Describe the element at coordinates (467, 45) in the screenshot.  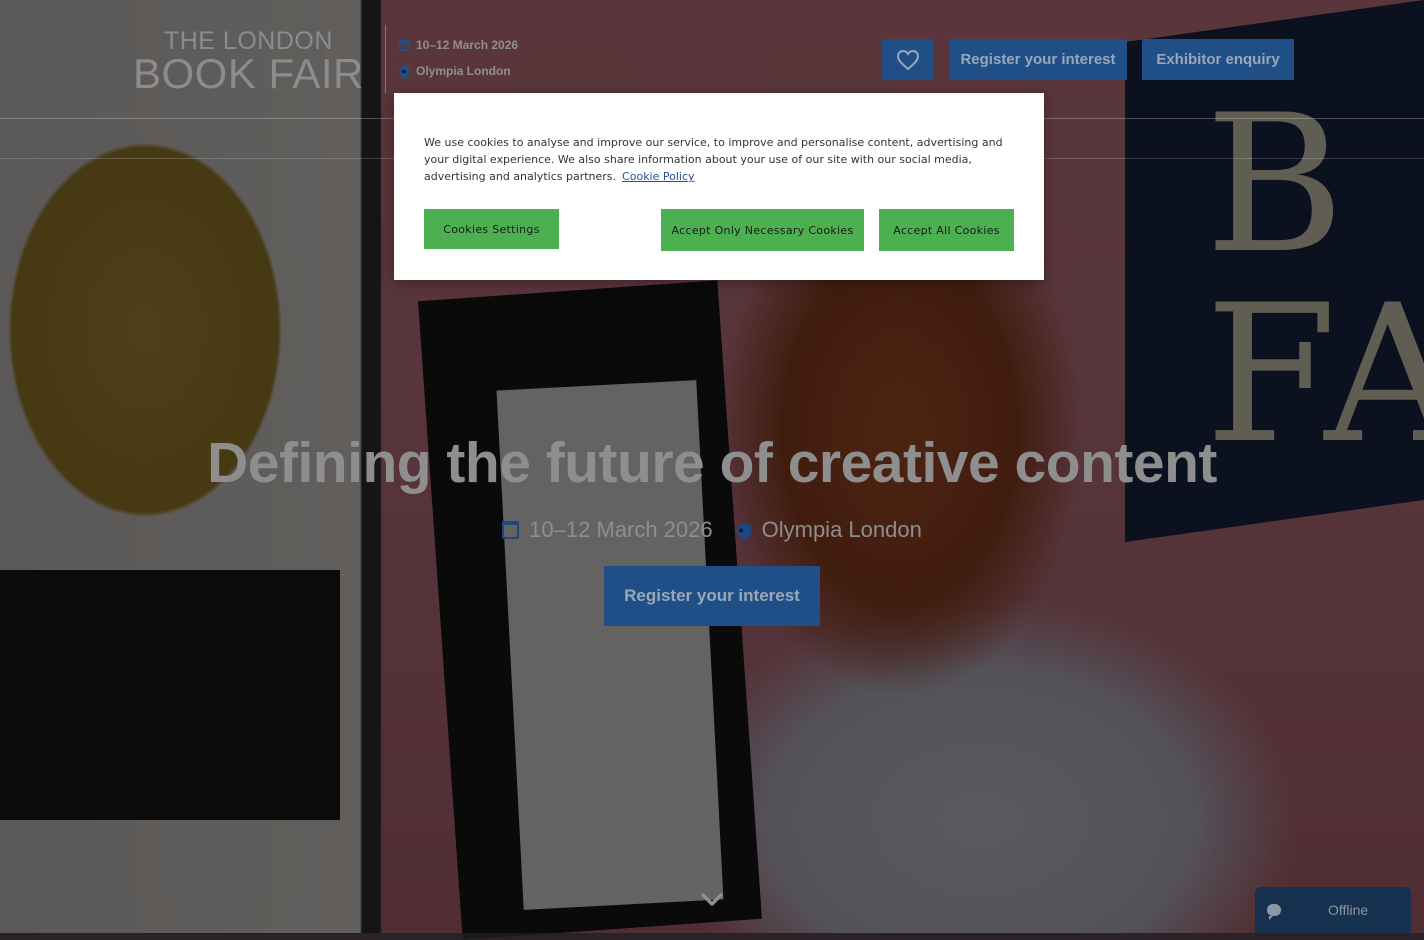
I see `header-date-text: 10–12 March 2026` at that location.